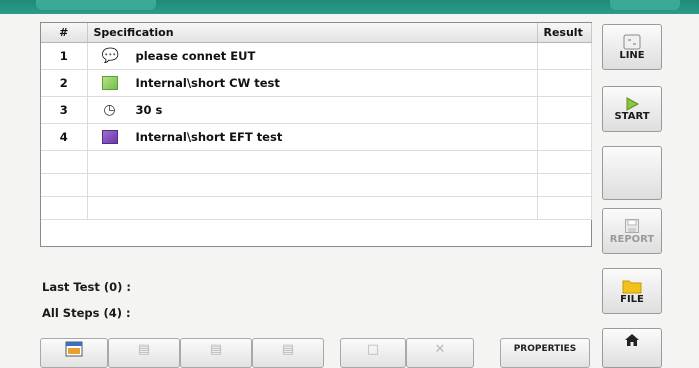 This screenshot has width=699, height=368. I want to click on column-header-number: #, so click(64, 33).